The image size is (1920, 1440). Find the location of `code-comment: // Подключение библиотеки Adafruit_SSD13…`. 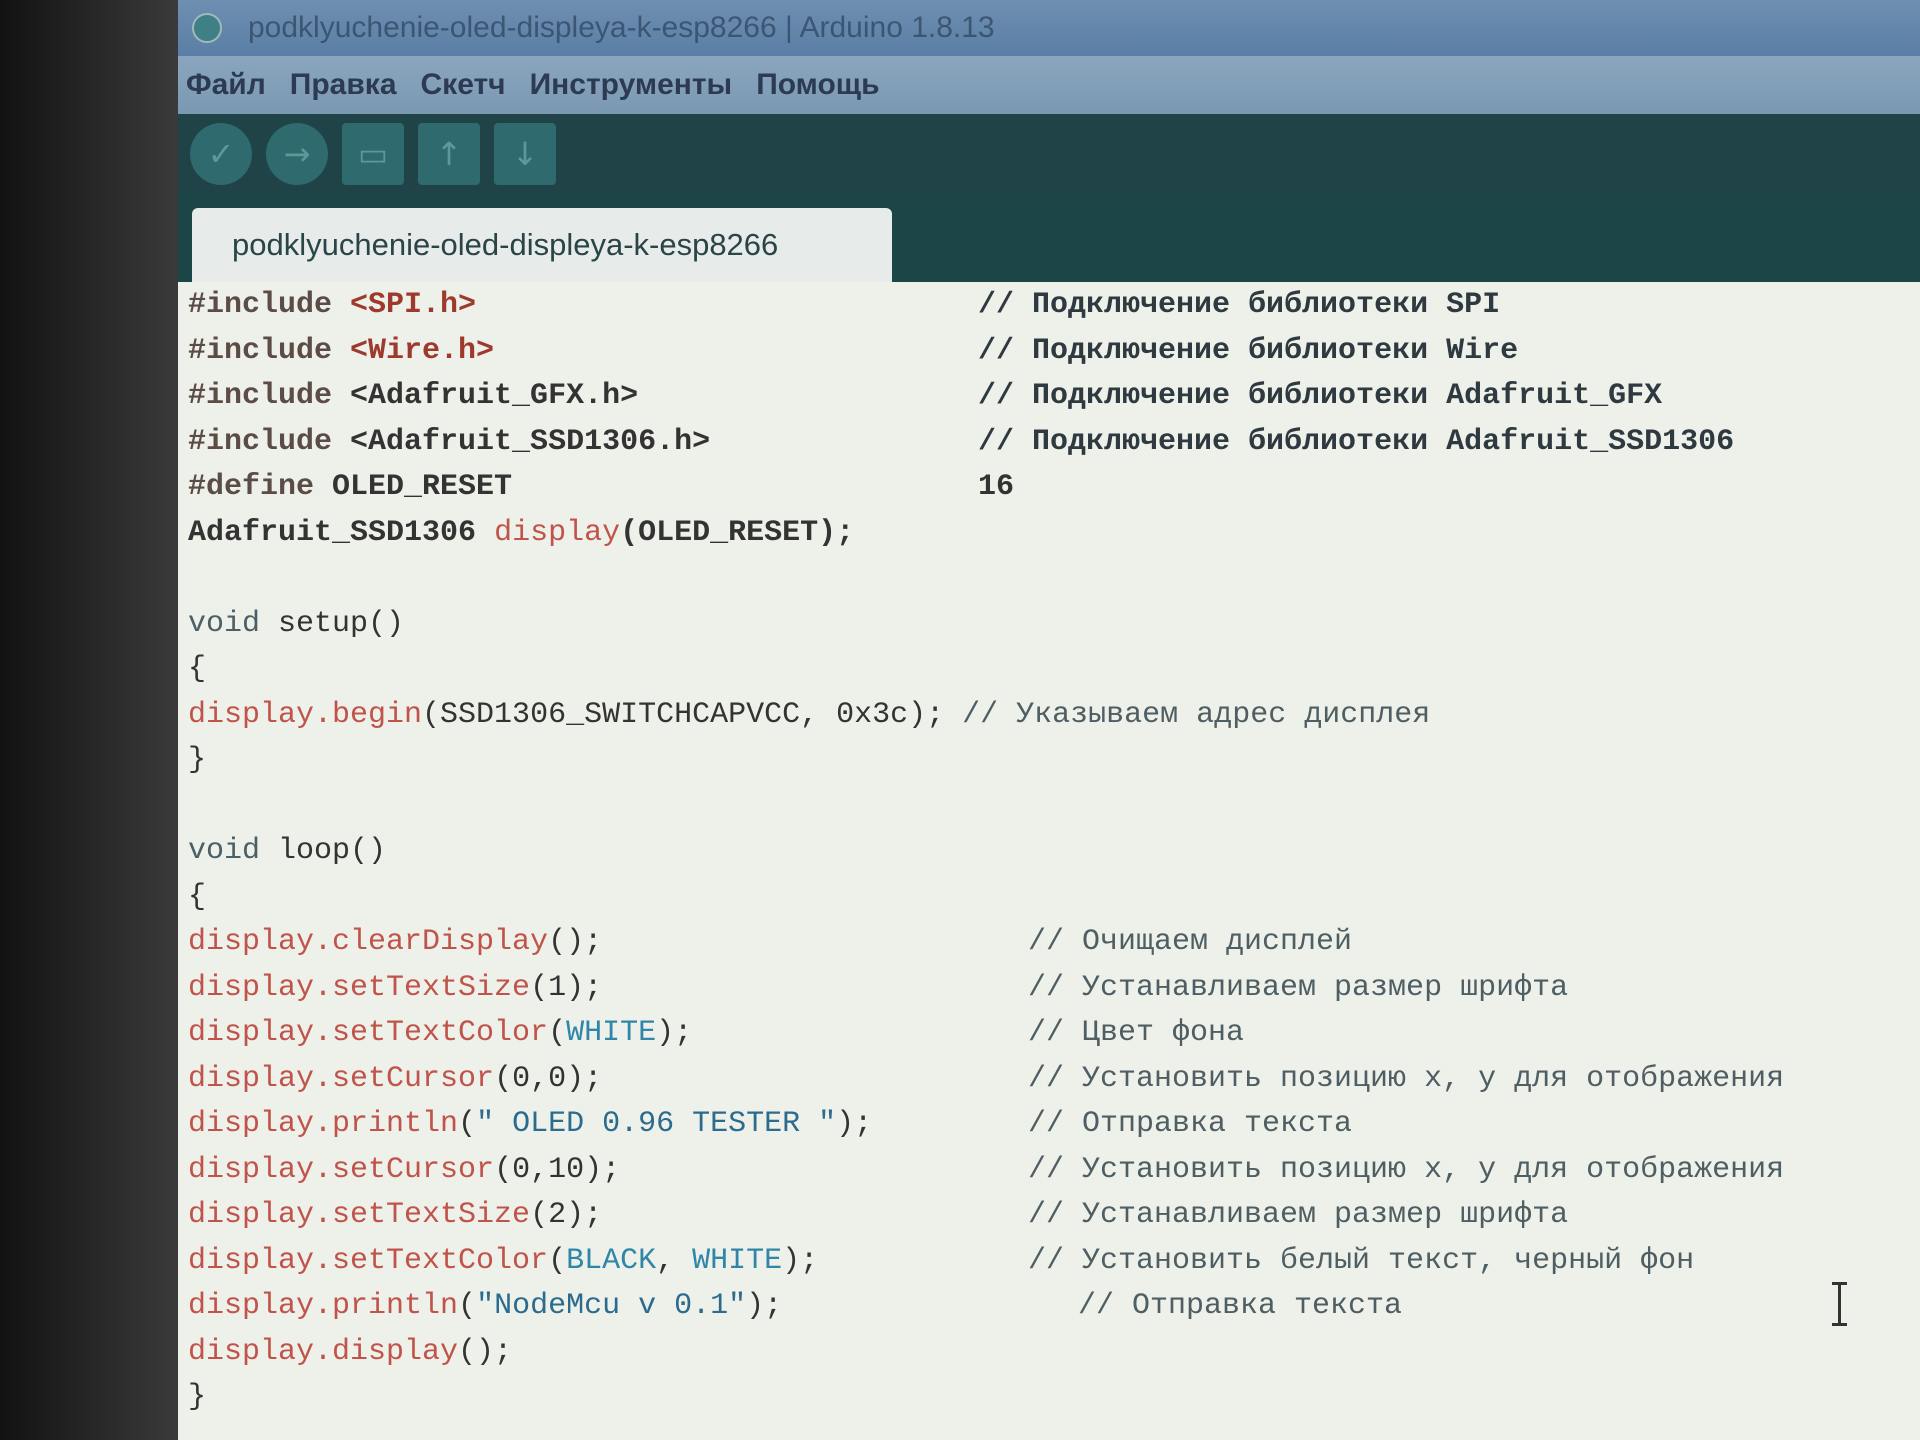

code-comment: // Подключение библиотеки Adafruit_SSD13… is located at coordinates (1356, 441).